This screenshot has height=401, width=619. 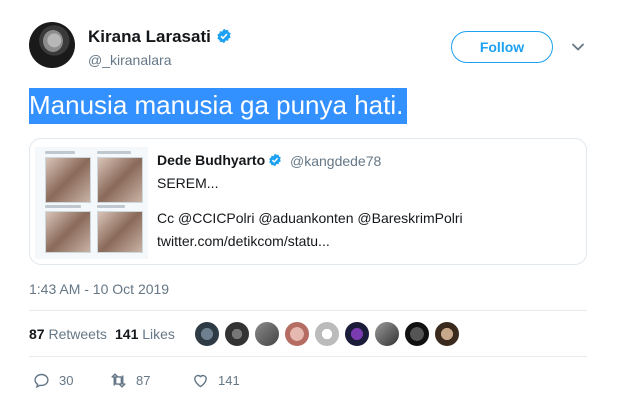 What do you see at coordinates (99, 289) in the screenshot?
I see `tweet-timestamp: 1:43 AM - 10 Oct 2019` at bounding box center [99, 289].